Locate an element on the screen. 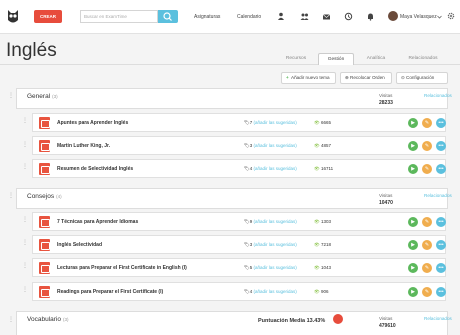 The width and height of the screenshot is (460, 335). tab-management: Gestión is located at coordinates (336, 59).